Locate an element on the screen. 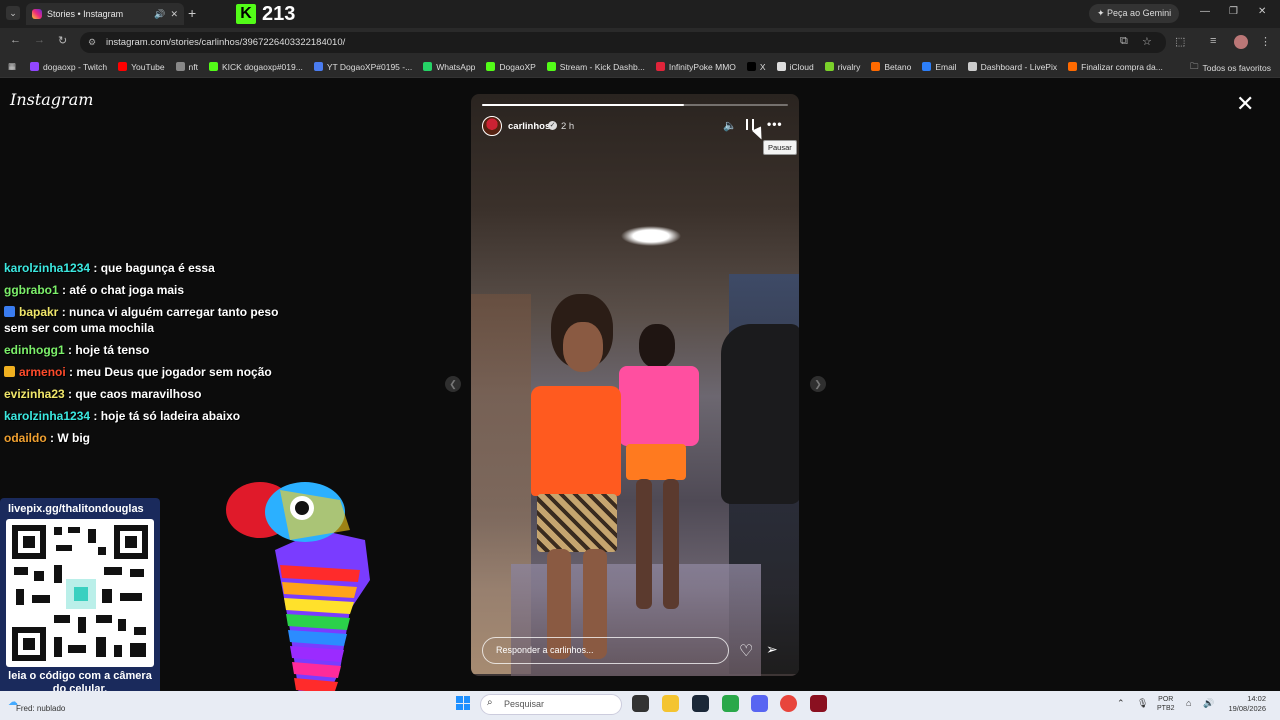 The image size is (1280, 720). chat-message: evizinha23 : que caos maravilhoso is located at coordinates (149, 394).